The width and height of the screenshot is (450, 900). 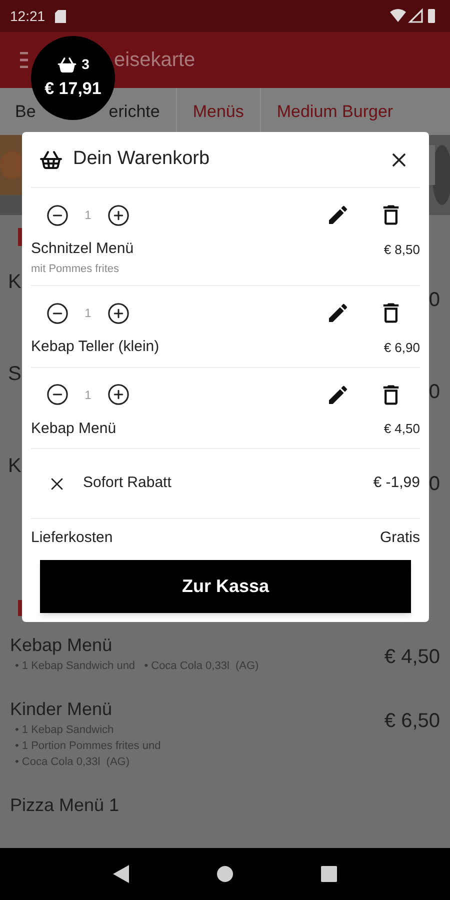 I want to click on dialog-title: Dein Warenkorb, so click(x=141, y=159).